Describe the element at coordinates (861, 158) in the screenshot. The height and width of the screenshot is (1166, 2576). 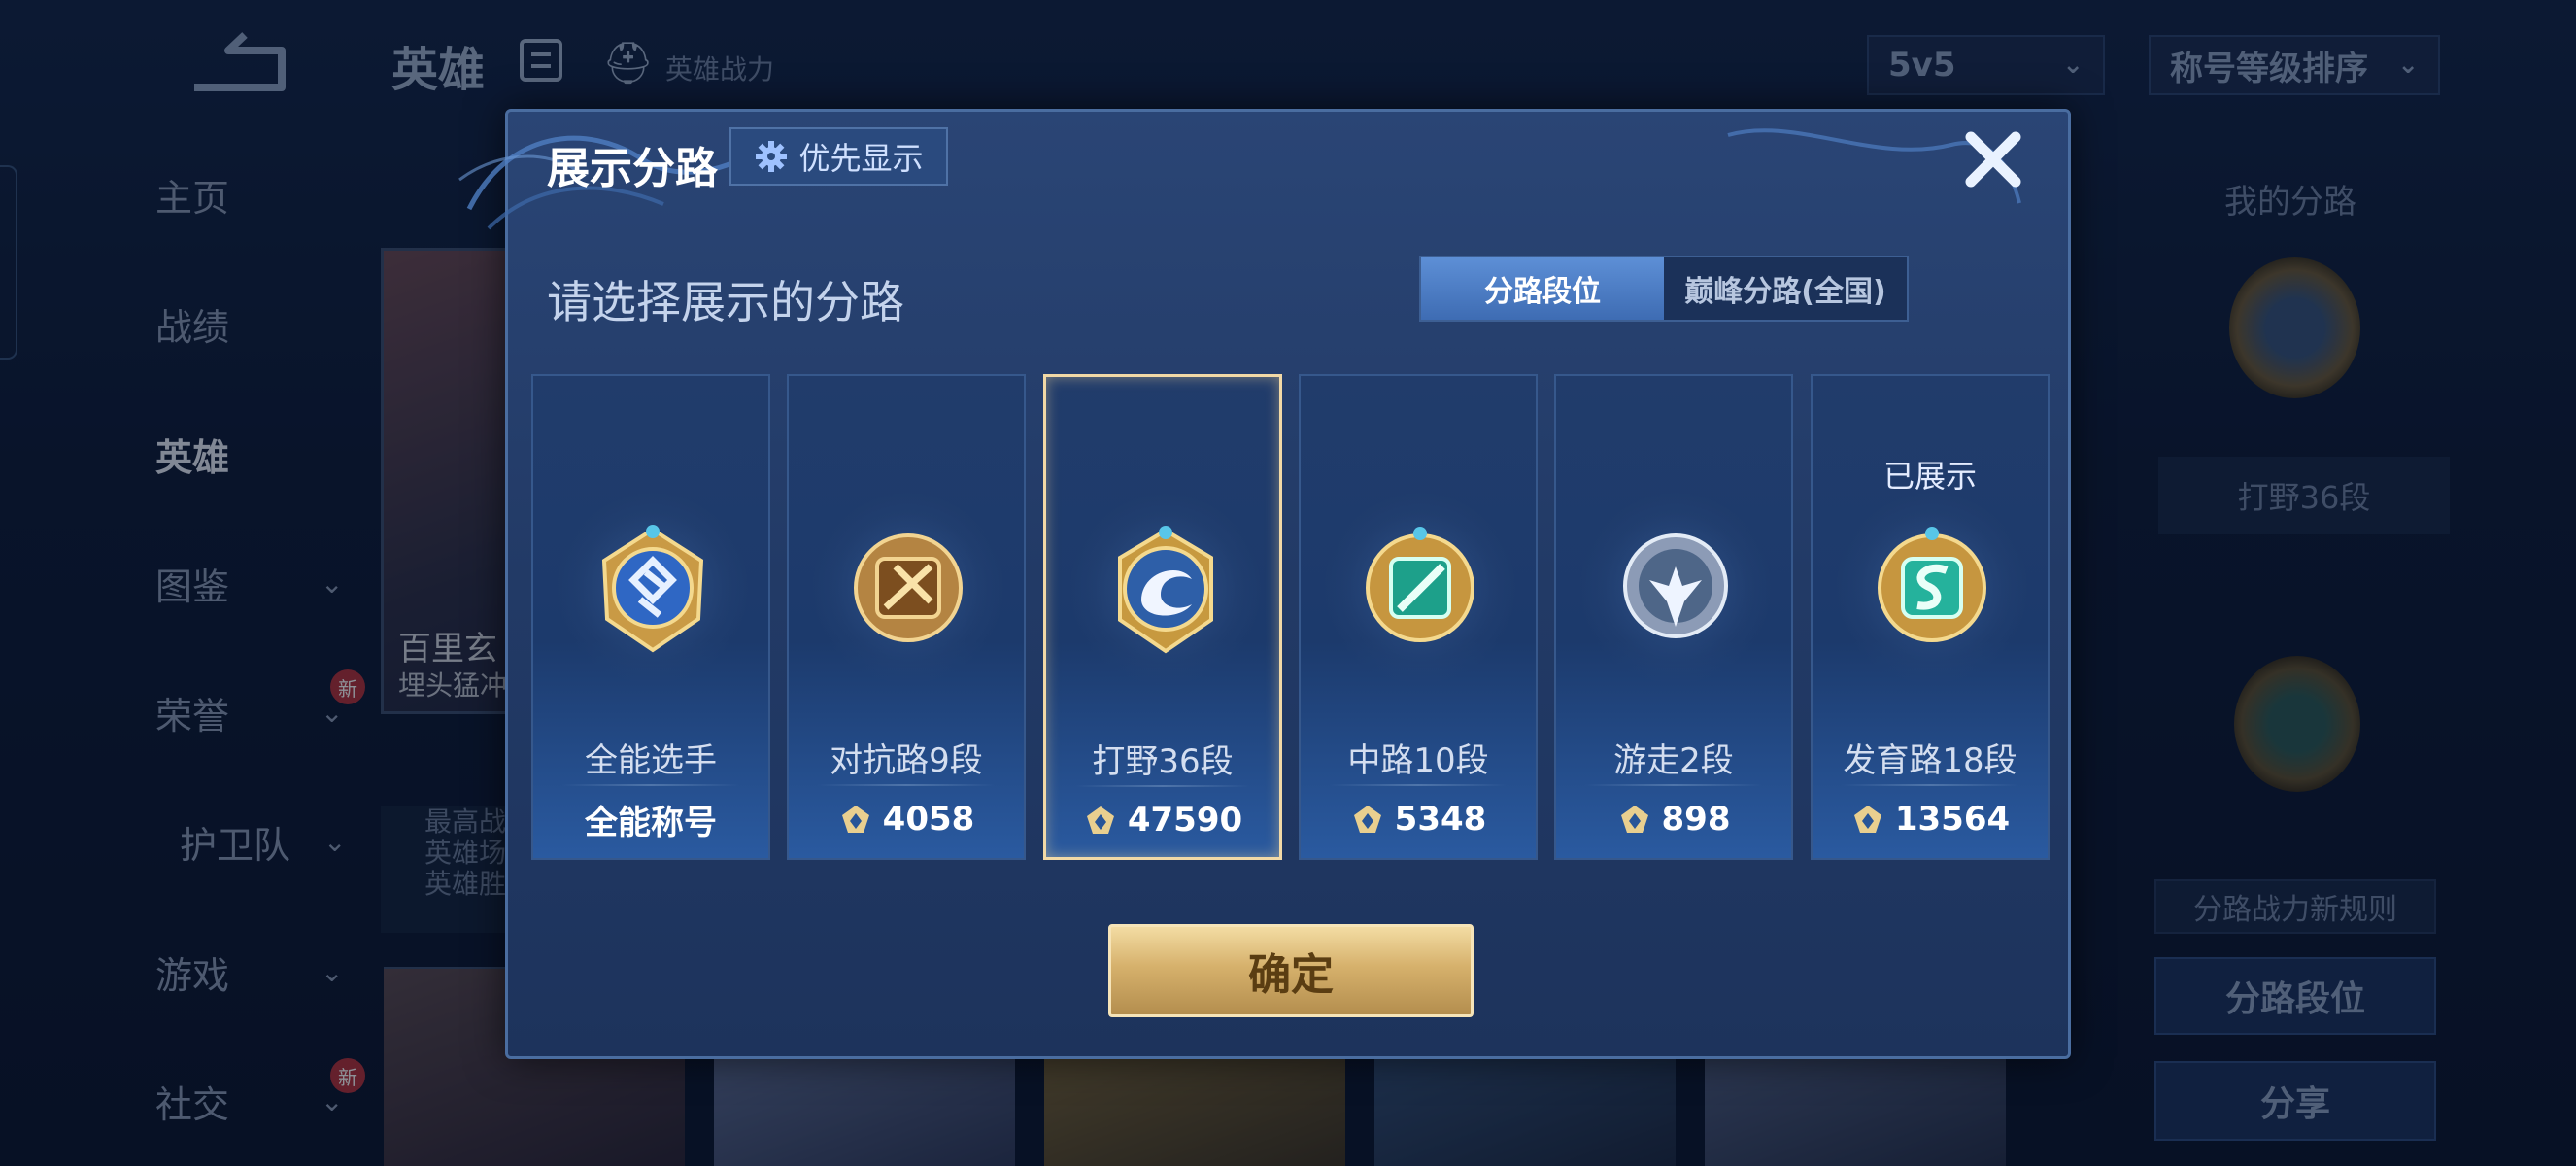
I see `priority-display-label: 优先显示` at that location.